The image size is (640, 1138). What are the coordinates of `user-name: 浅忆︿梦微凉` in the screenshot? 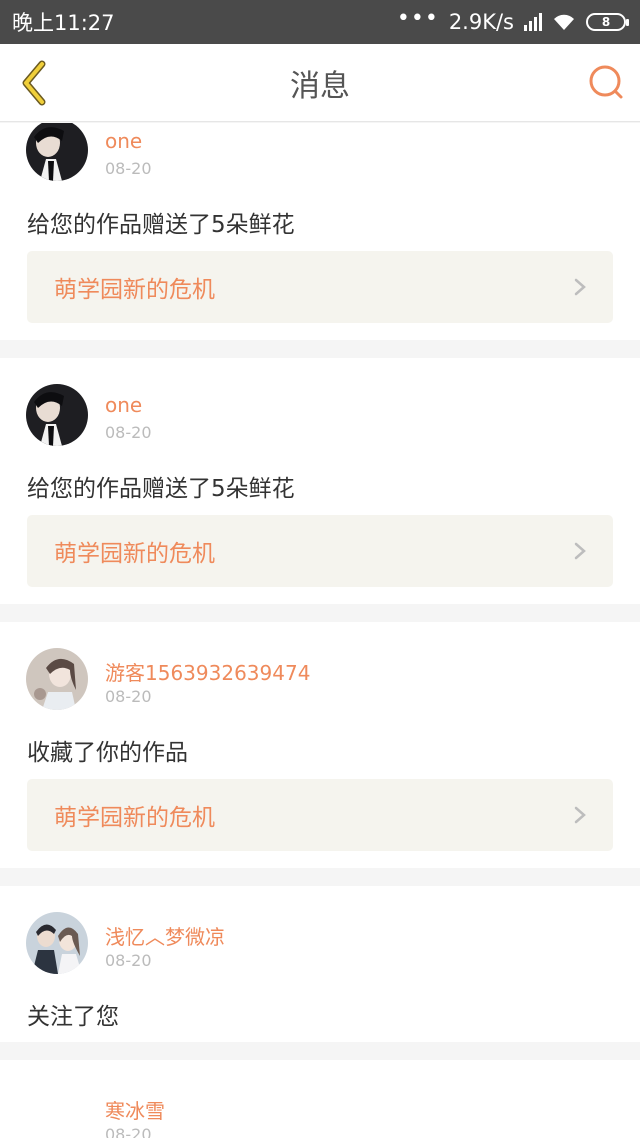 It's located at (165, 935).